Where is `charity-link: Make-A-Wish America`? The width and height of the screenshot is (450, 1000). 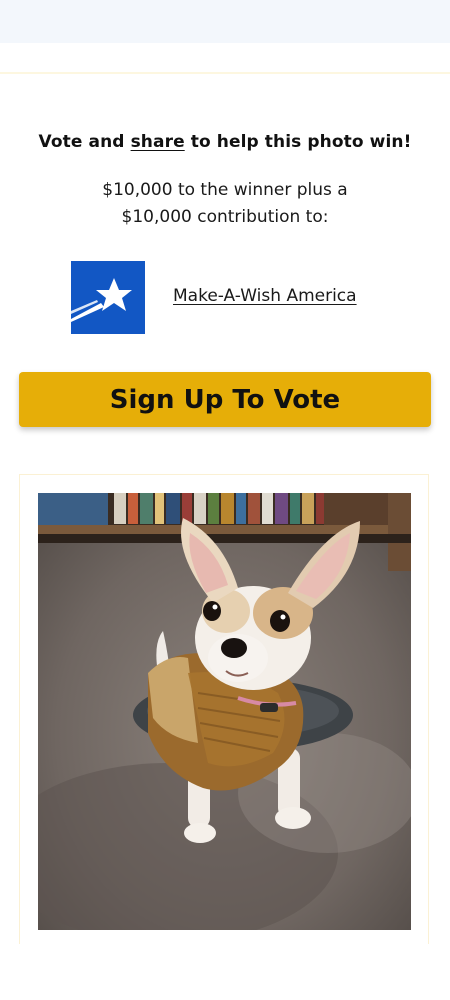
charity-link: Make-A-Wish America is located at coordinates (265, 296).